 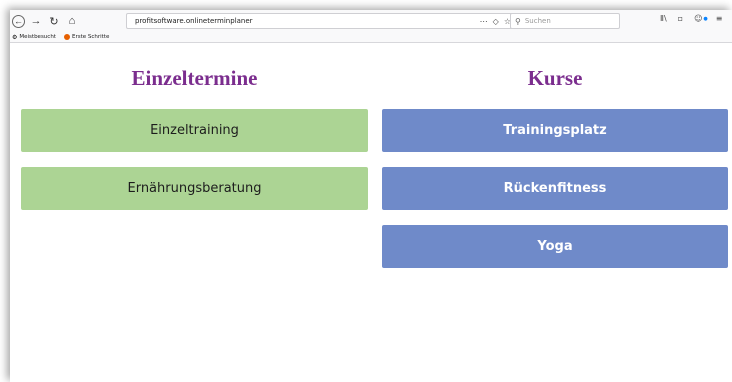 I want to click on einzeltraining-button: Einzeltraining, so click(x=194, y=130).